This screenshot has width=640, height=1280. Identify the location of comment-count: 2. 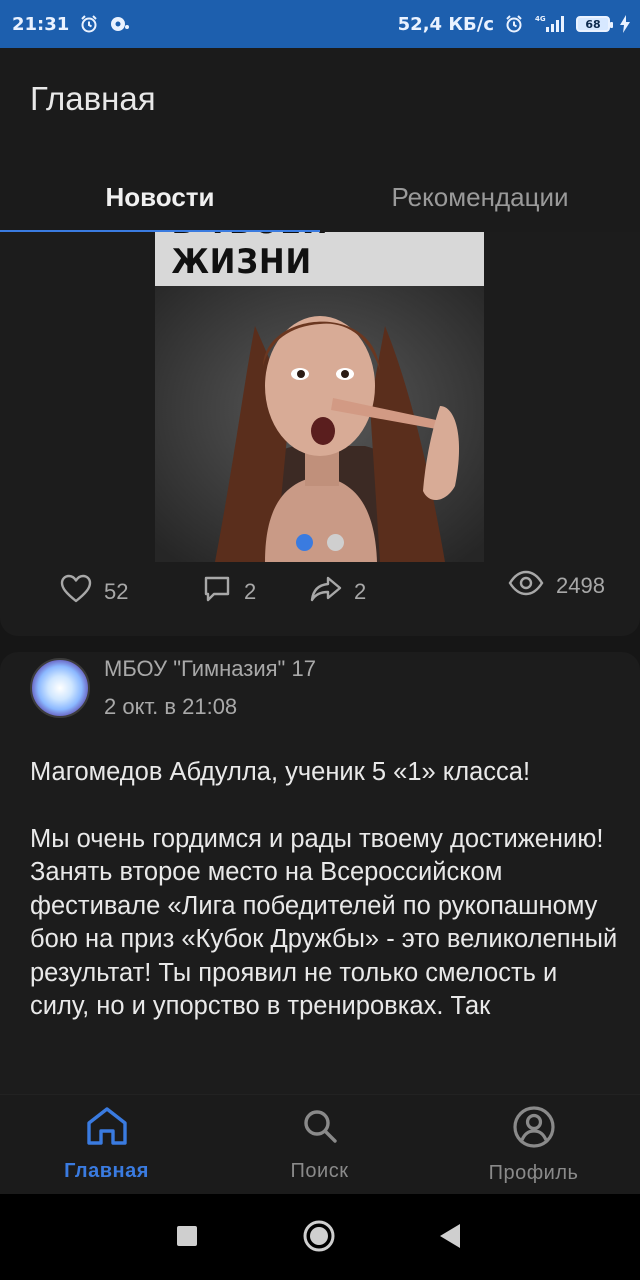
(250, 591).